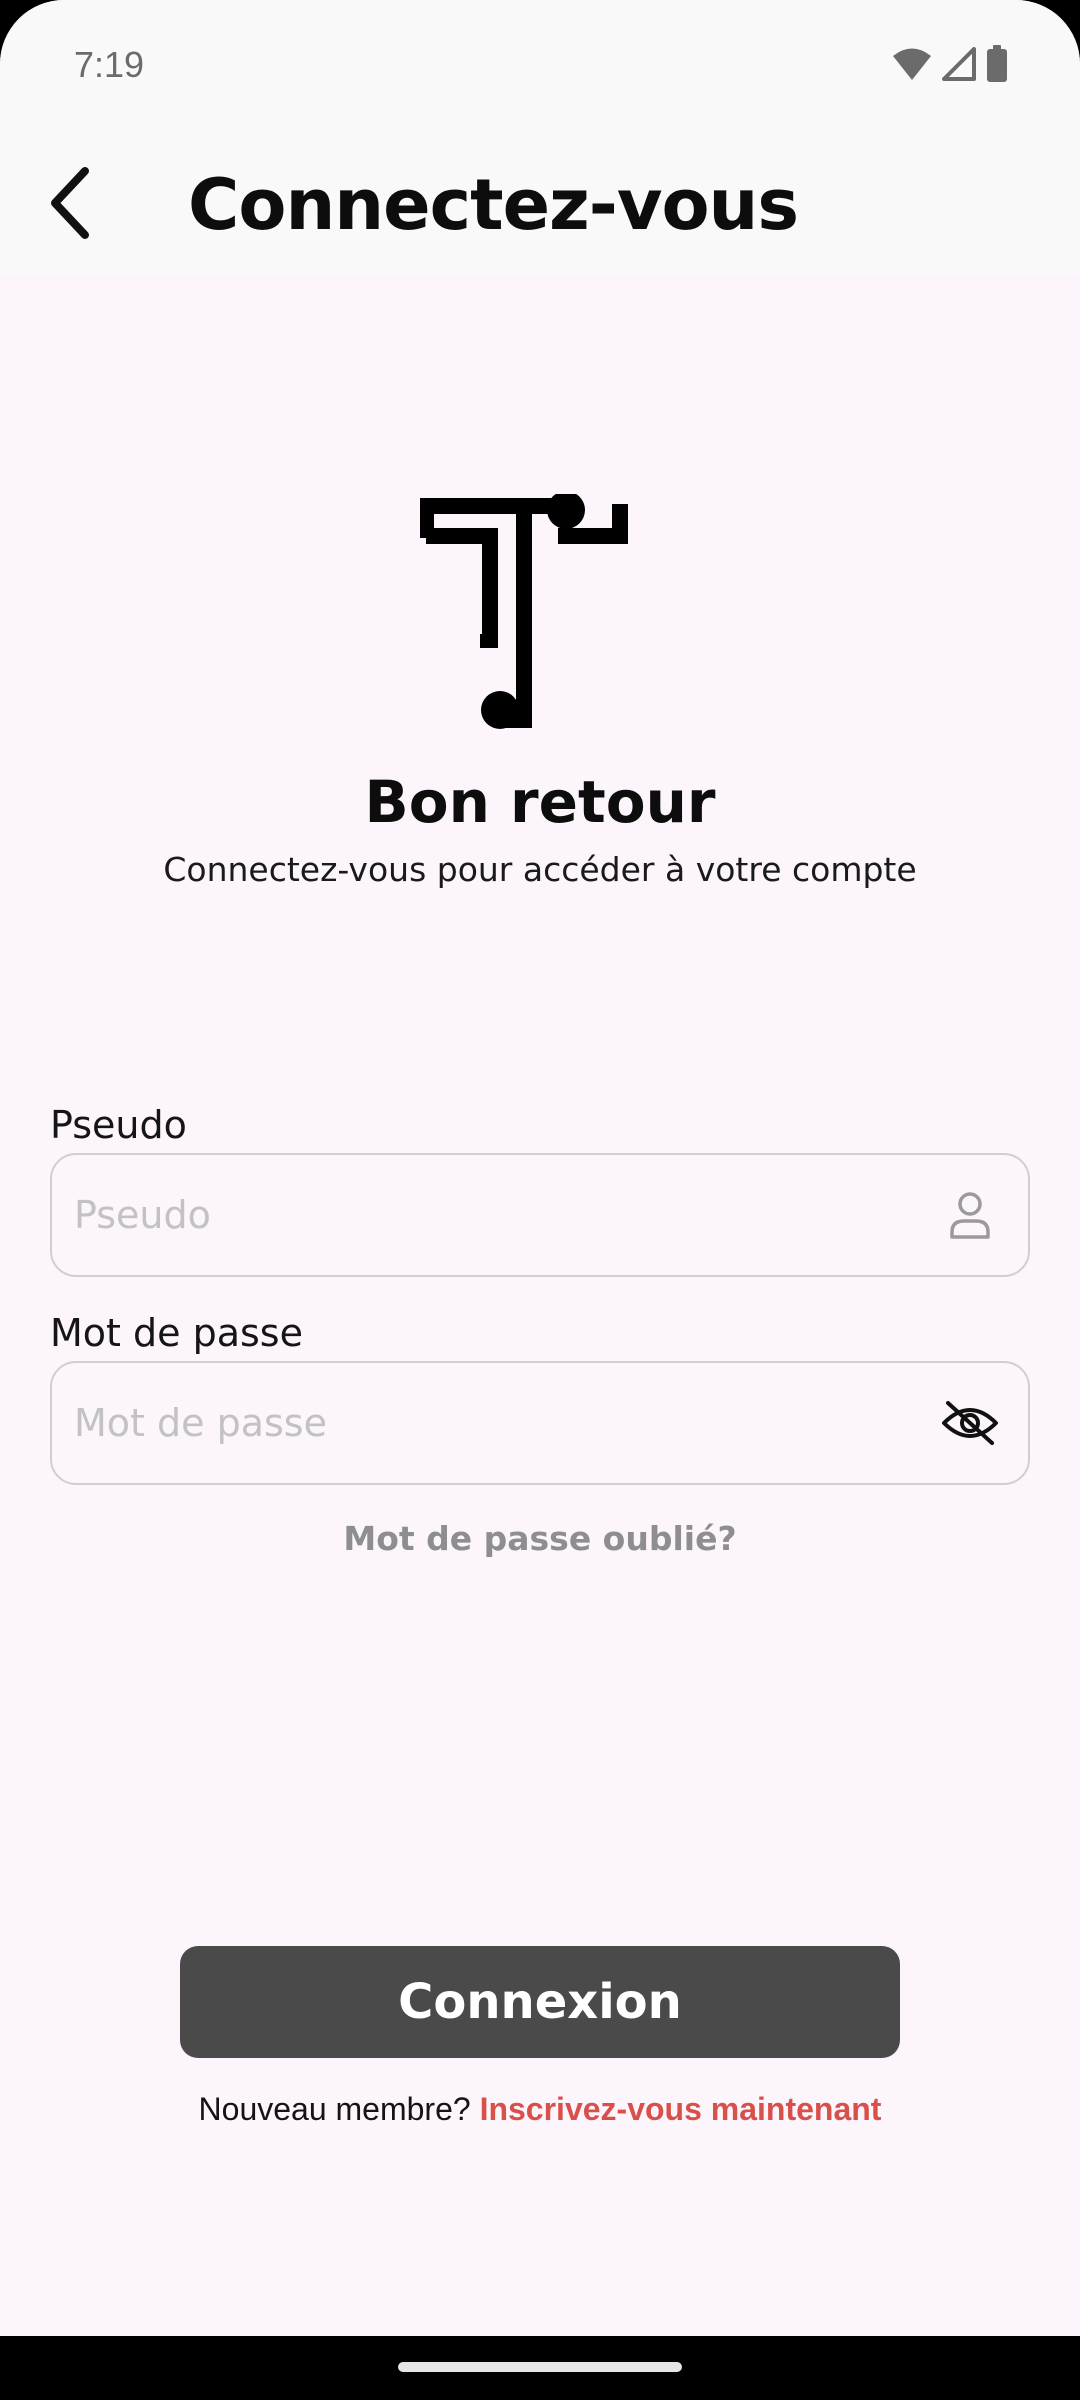 This screenshot has height=2400, width=1080. I want to click on username-field, so click(540, 1215).